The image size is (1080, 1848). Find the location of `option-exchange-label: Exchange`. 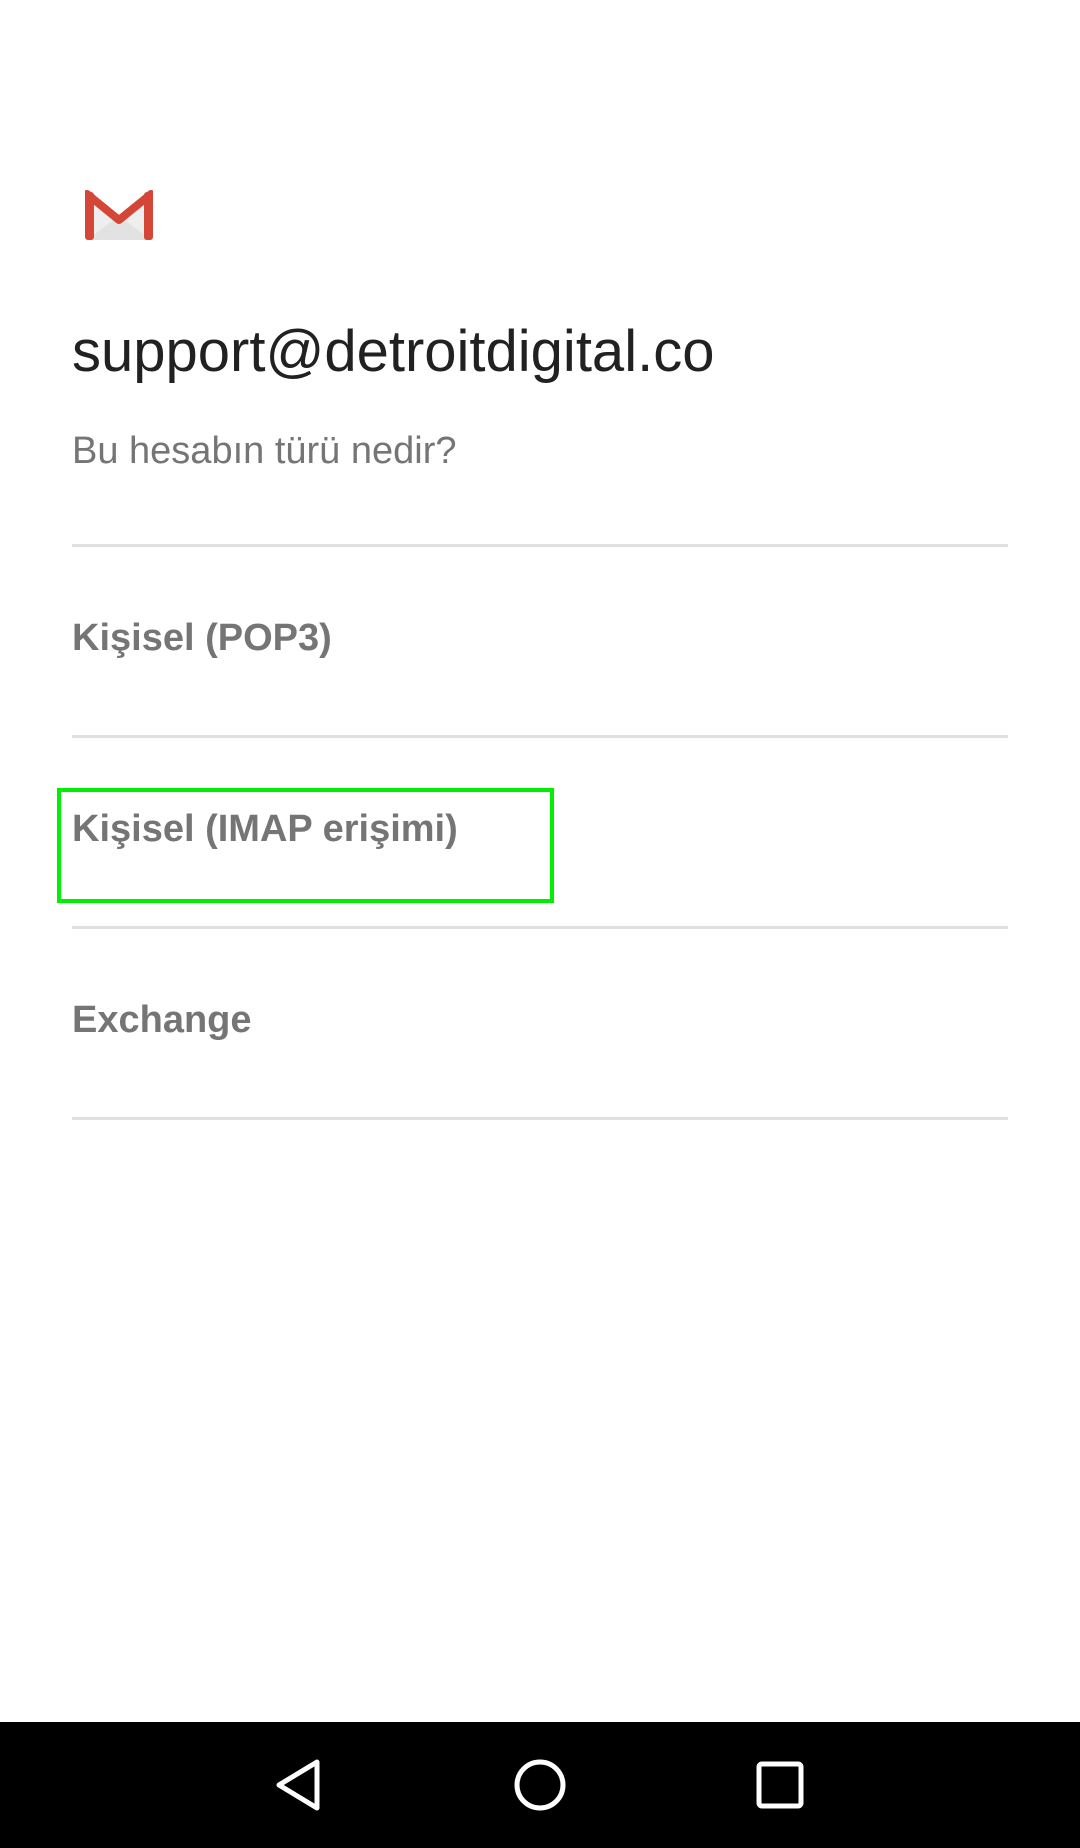

option-exchange-label: Exchange is located at coordinates (162, 1020).